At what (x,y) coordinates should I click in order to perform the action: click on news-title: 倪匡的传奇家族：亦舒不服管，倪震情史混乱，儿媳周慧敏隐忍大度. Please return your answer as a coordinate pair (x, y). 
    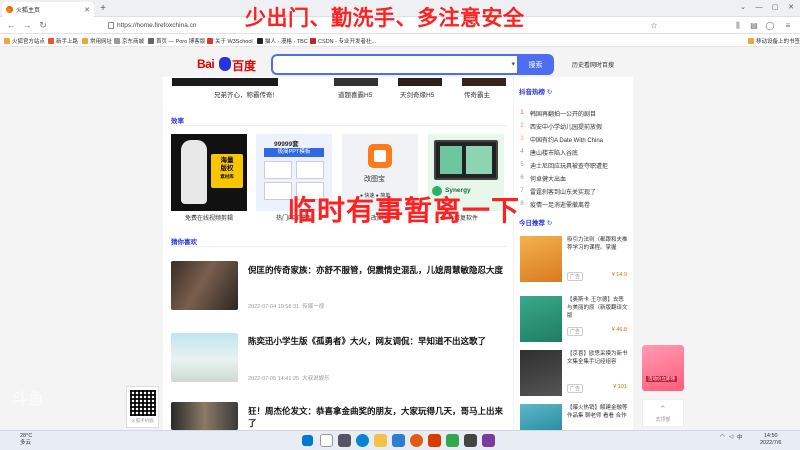
    Looking at the image, I should click on (378, 270).